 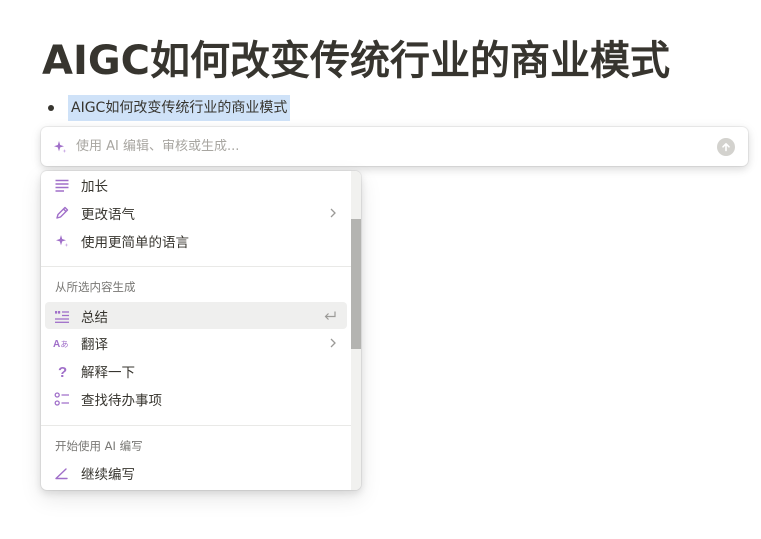 What do you see at coordinates (62, 316) in the screenshot?
I see `quote-lines-icon` at bounding box center [62, 316].